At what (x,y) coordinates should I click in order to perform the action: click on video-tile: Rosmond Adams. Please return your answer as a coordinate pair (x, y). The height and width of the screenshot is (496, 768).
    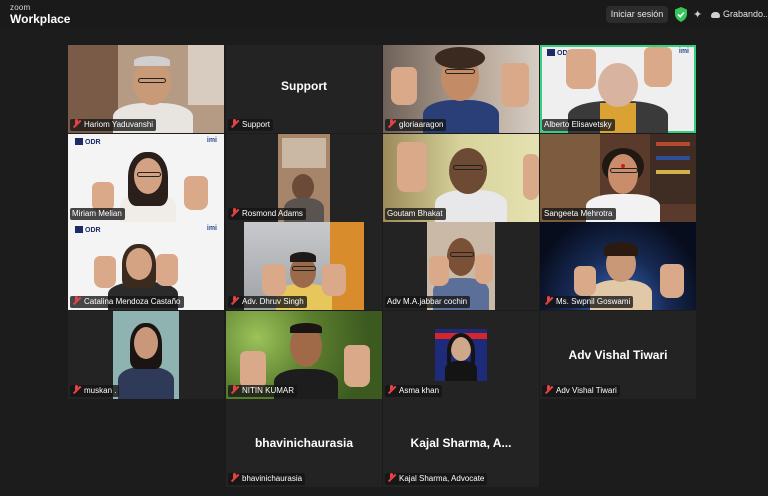
    Looking at the image, I should click on (304, 178).